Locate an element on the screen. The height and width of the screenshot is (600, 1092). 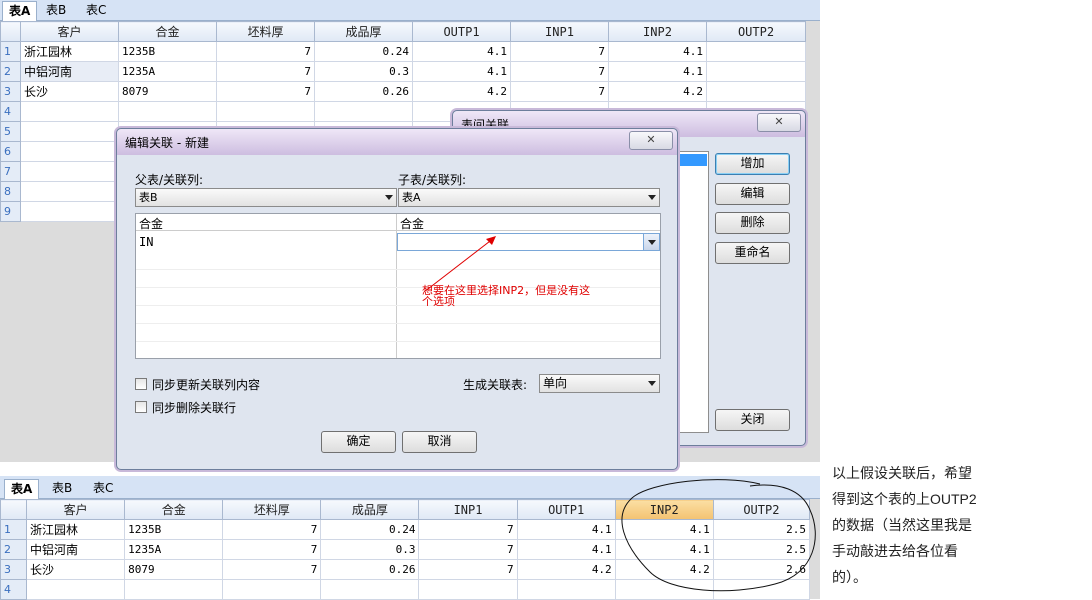
table-cell: 0.26 is located at coordinates (363, 91).